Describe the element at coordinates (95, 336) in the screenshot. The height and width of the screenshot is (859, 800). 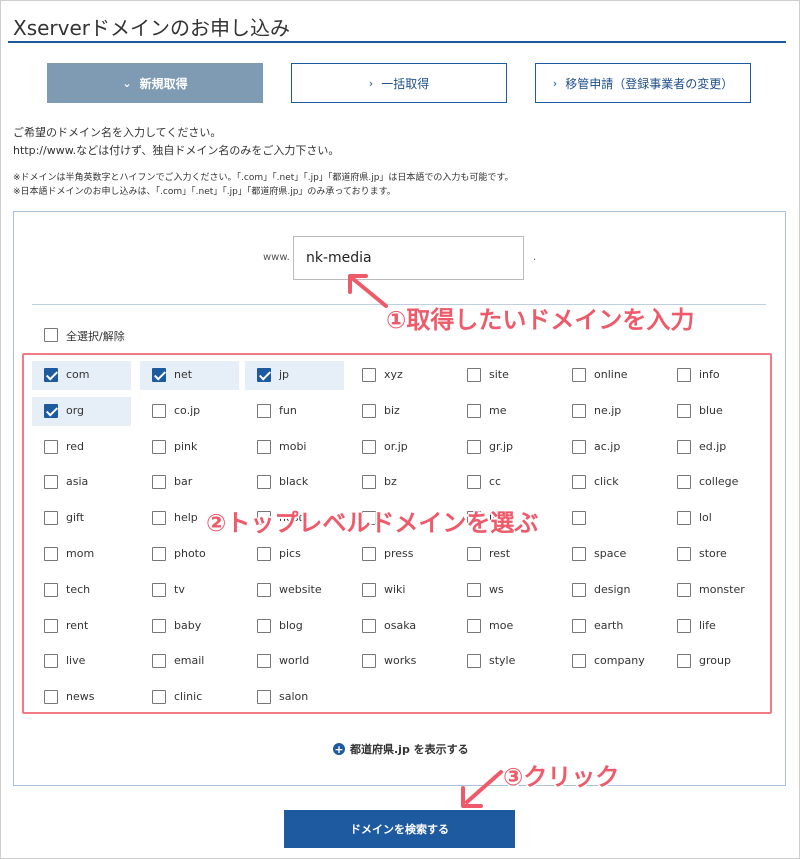
I see `select-all-label: 全選択/解除` at that location.